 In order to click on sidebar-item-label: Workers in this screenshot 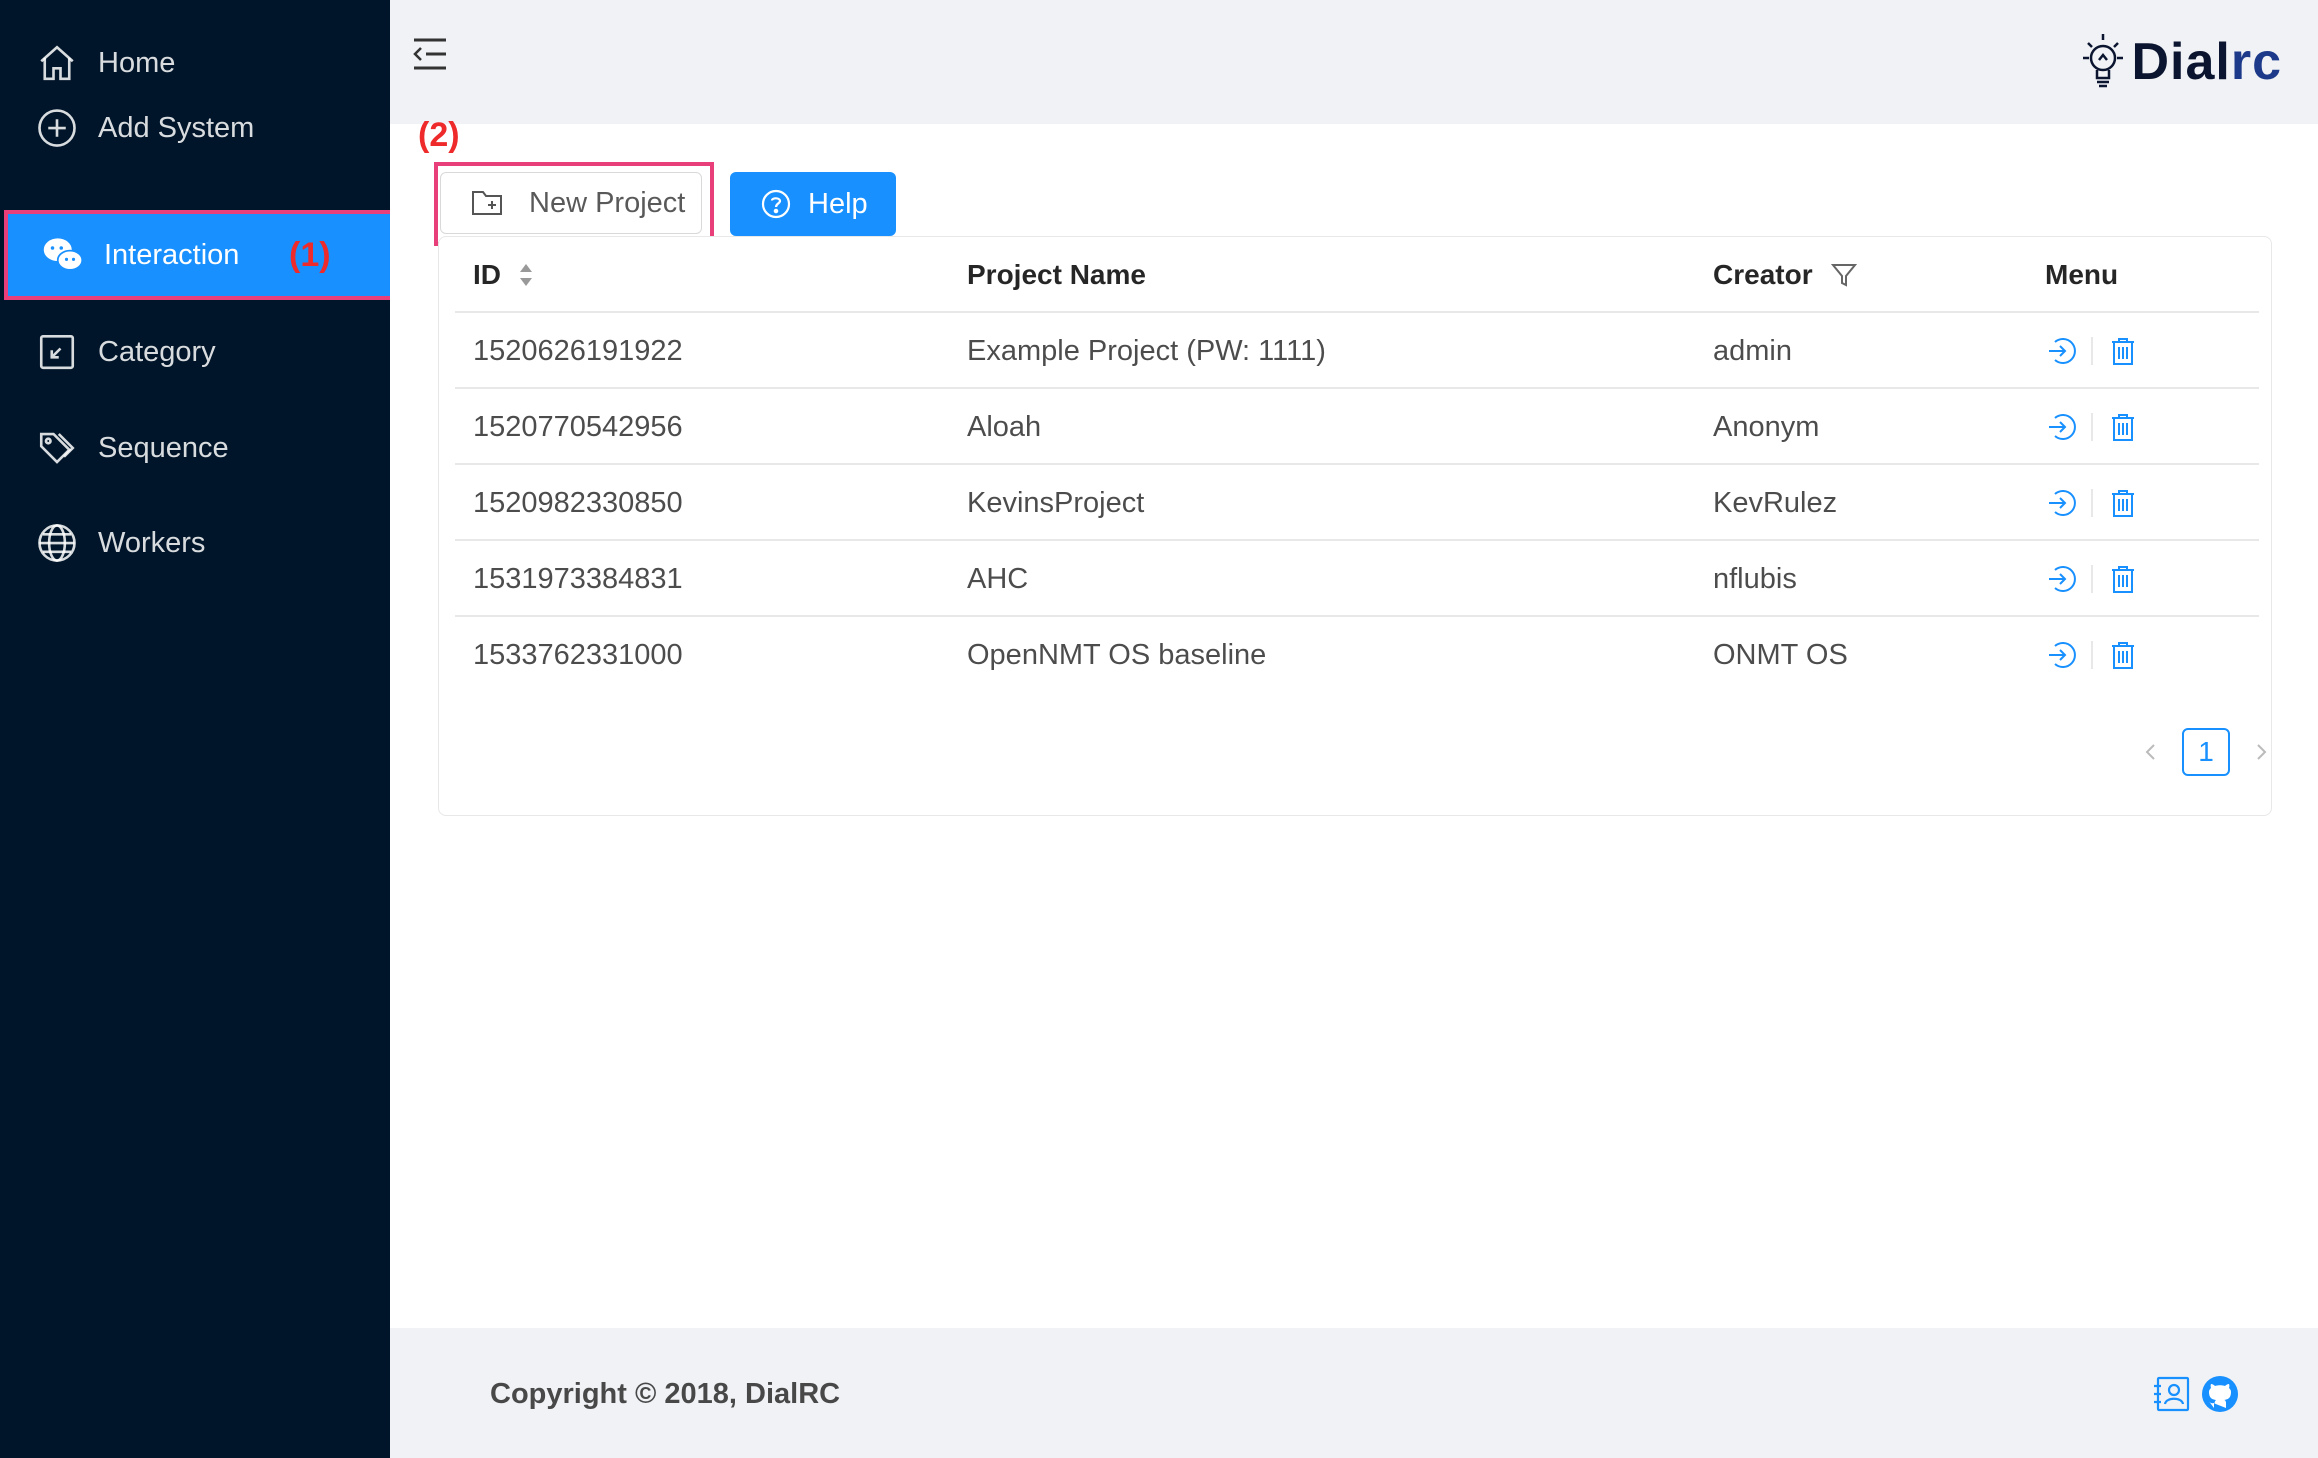, I will do `click(152, 542)`.